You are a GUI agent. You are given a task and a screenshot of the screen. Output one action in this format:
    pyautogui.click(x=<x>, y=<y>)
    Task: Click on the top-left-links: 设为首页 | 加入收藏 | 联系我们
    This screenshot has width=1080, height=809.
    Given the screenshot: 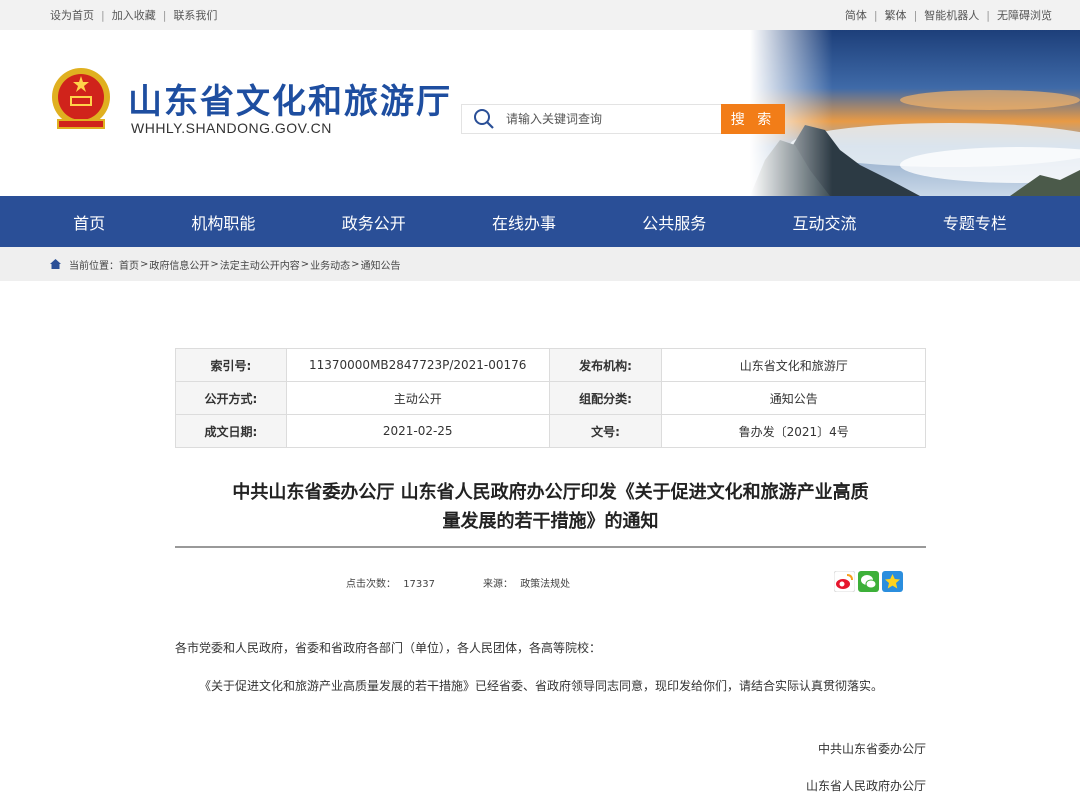 What is the action you would take?
    pyautogui.click(x=133, y=15)
    